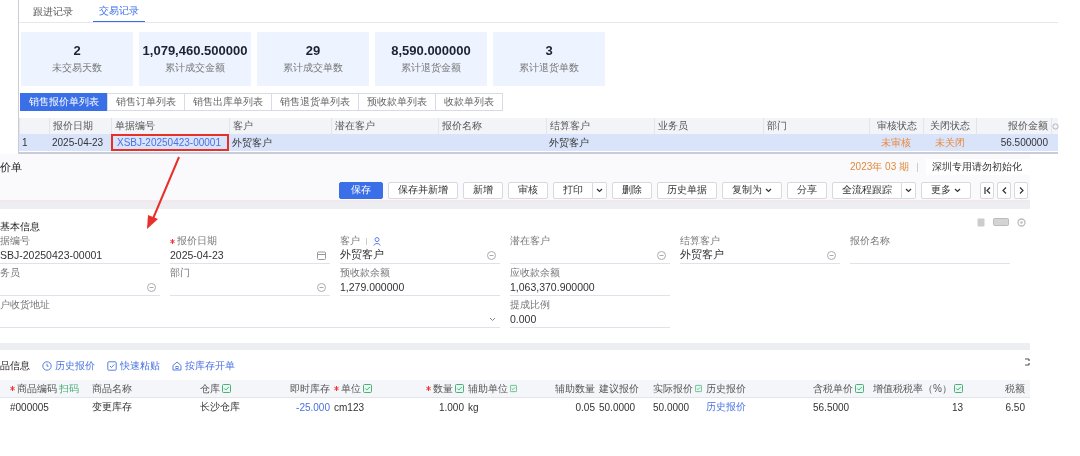  Describe the element at coordinates (112, 388) in the screenshot. I see `column-header: 商品名称` at that location.